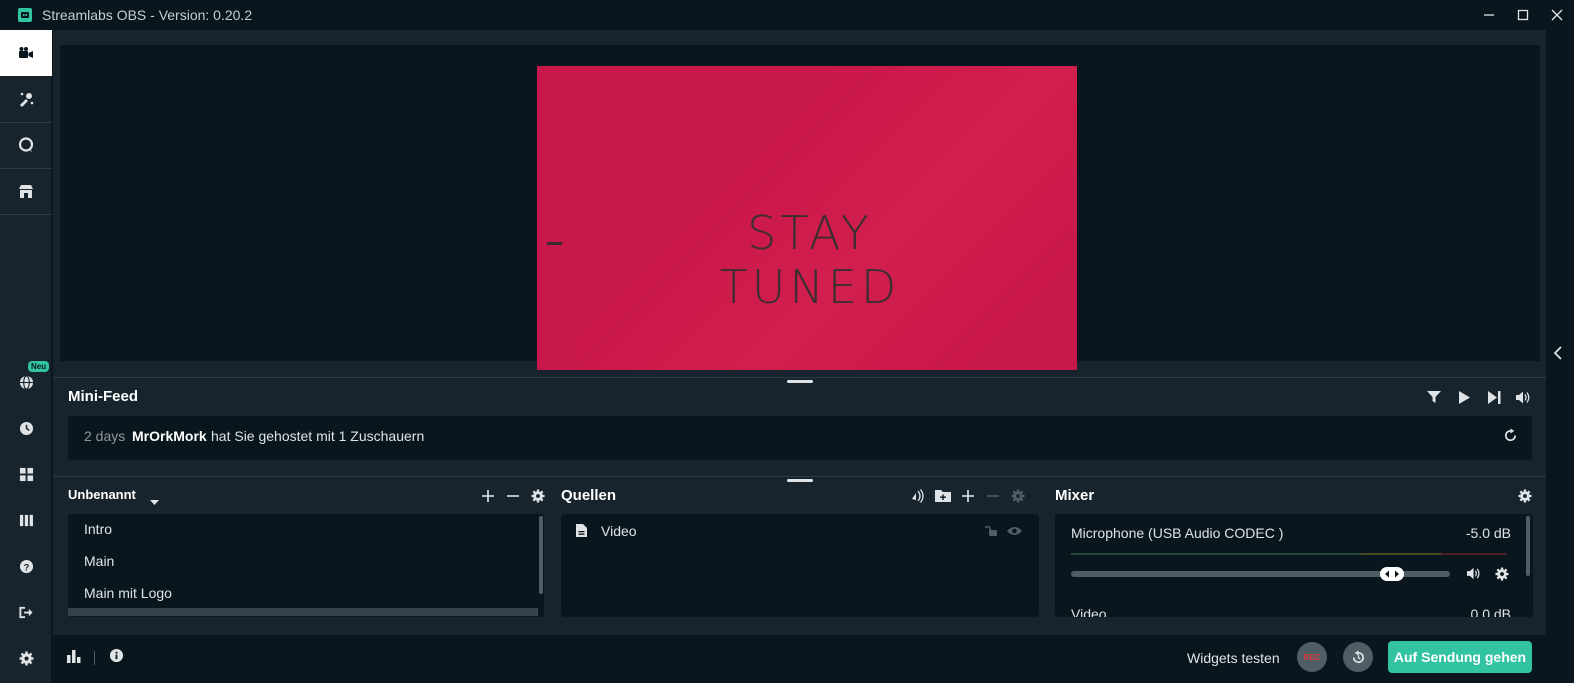 This screenshot has height=683, width=1574. I want to click on nav-settings, so click(26, 658).